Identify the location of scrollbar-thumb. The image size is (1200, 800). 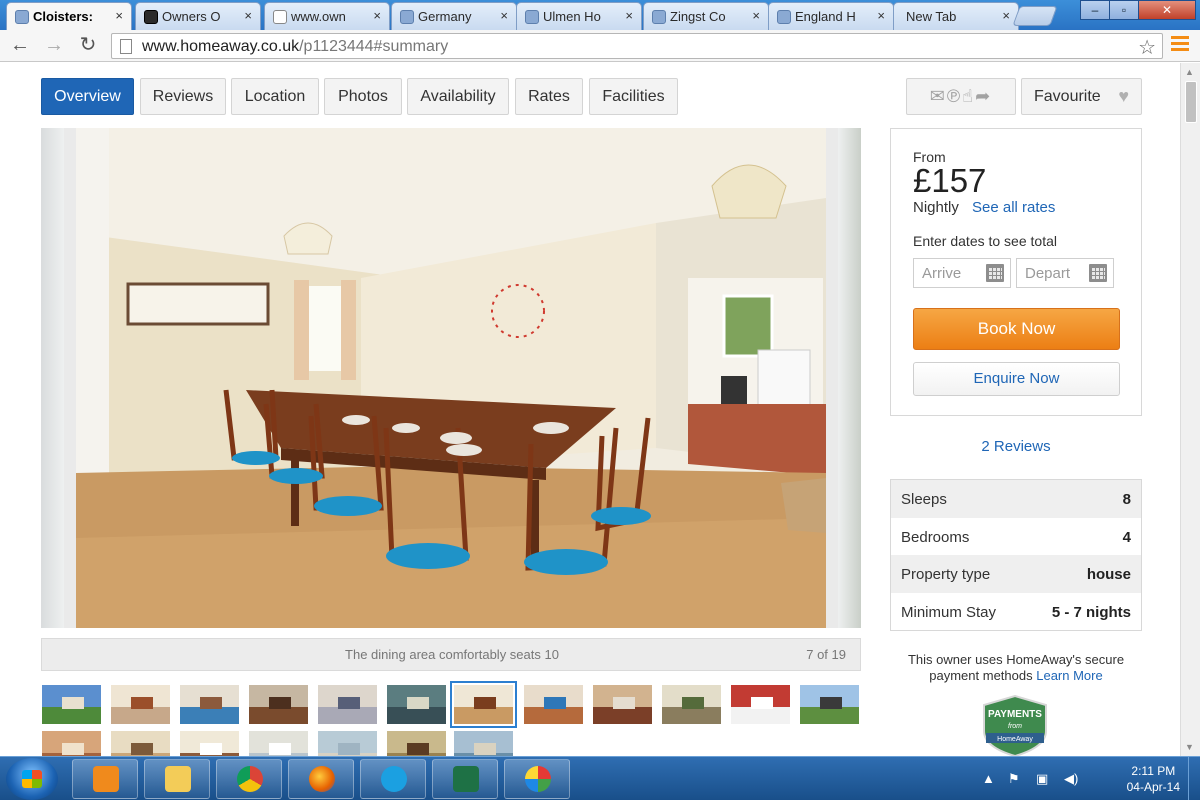
(1191, 102).